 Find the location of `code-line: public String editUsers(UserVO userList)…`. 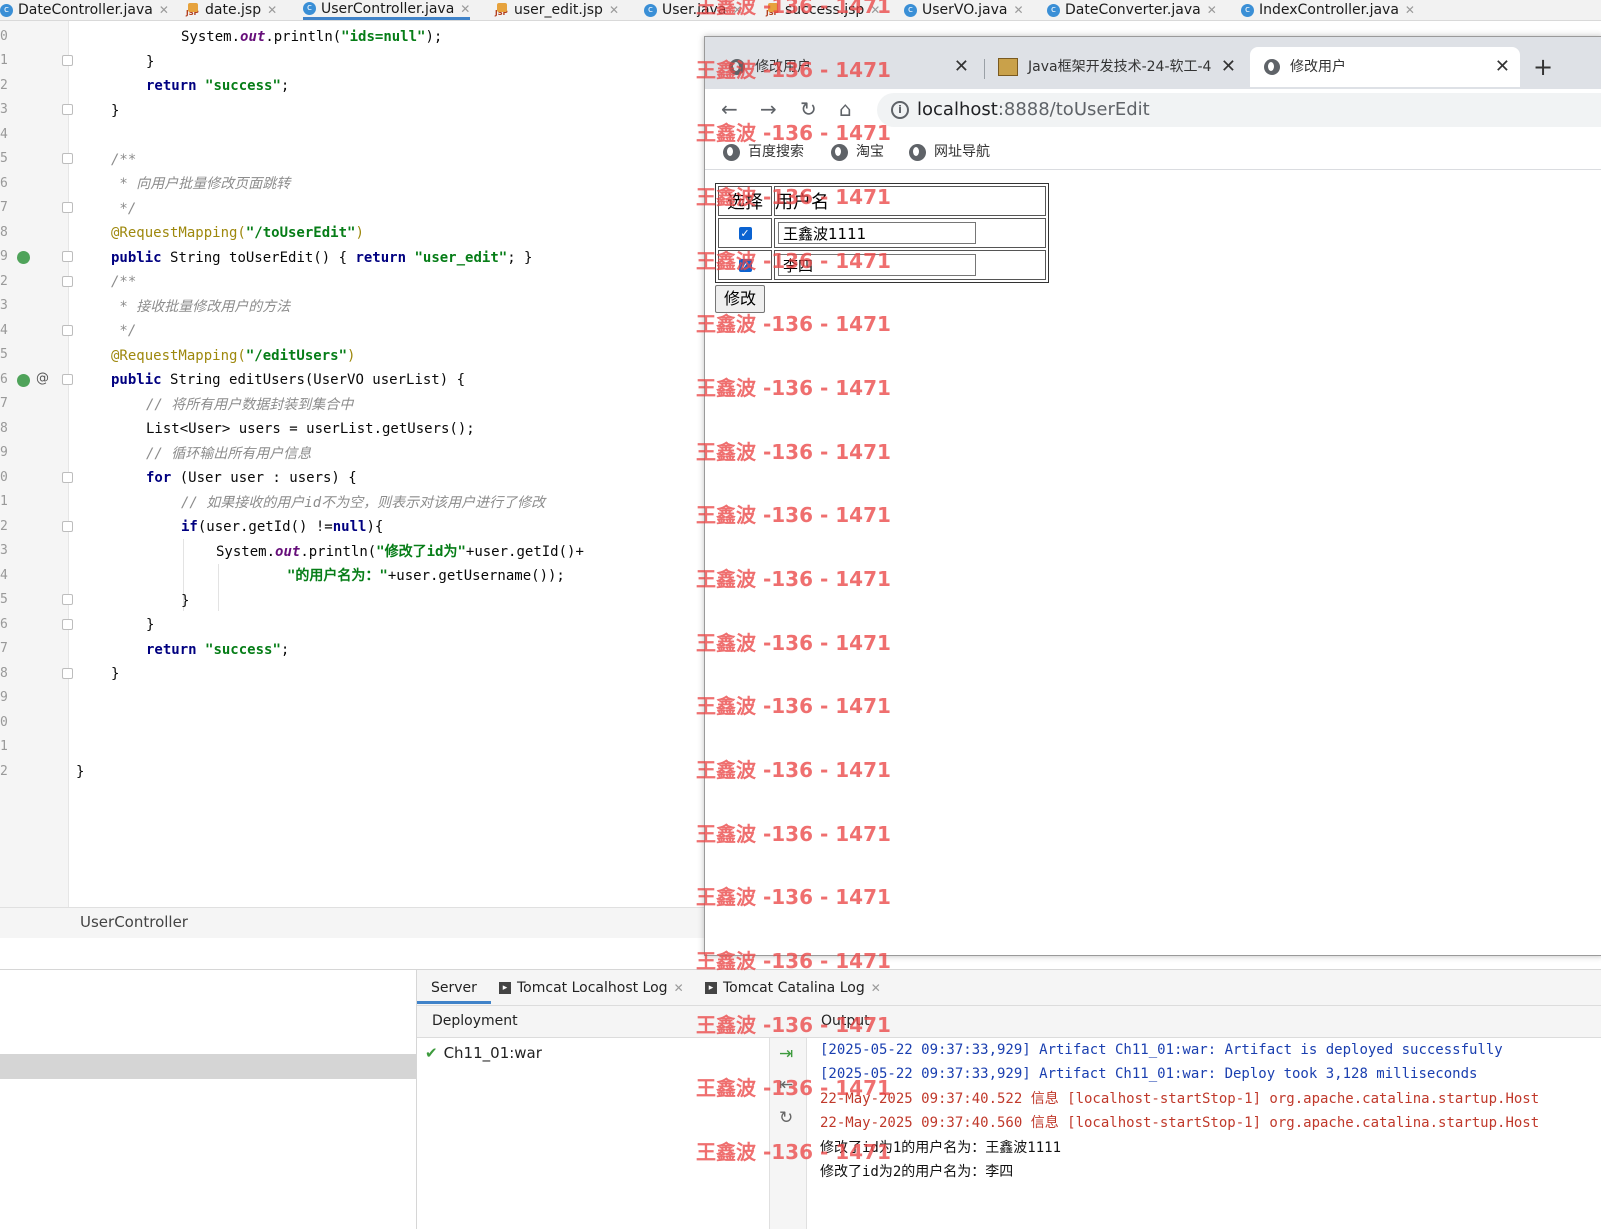

code-line: public String editUsers(UserVO userList)… is located at coordinates (288, 380).